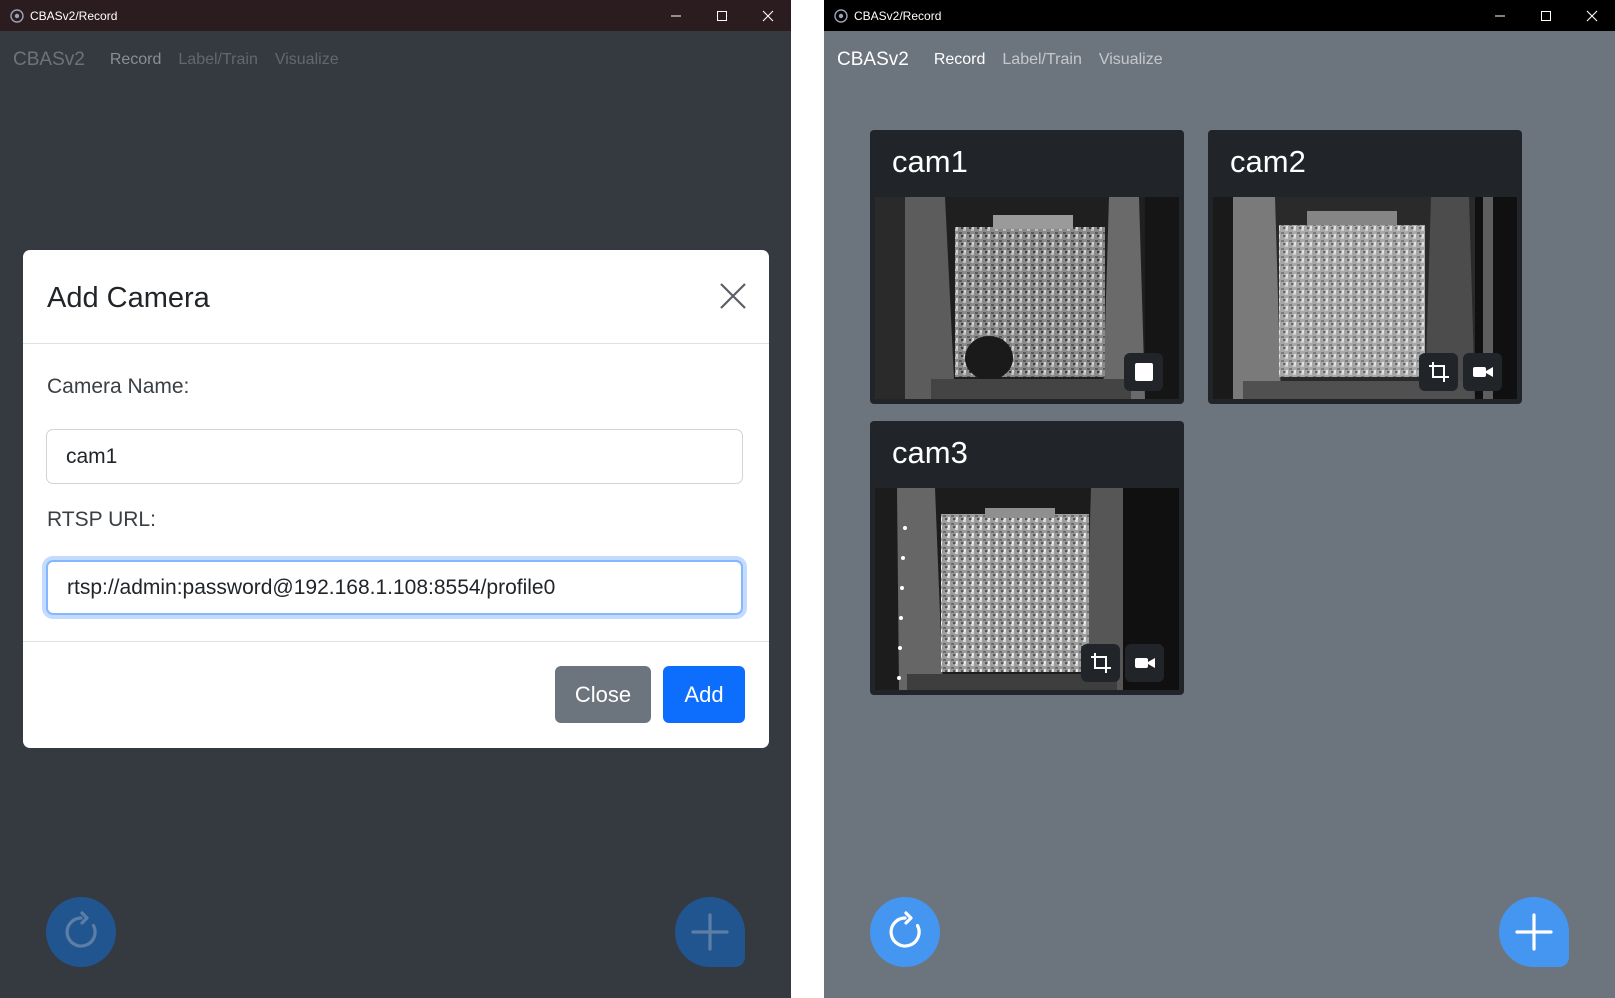 The image size is (1615, 998). I want to click on modal-close-button, so click(734, 297).